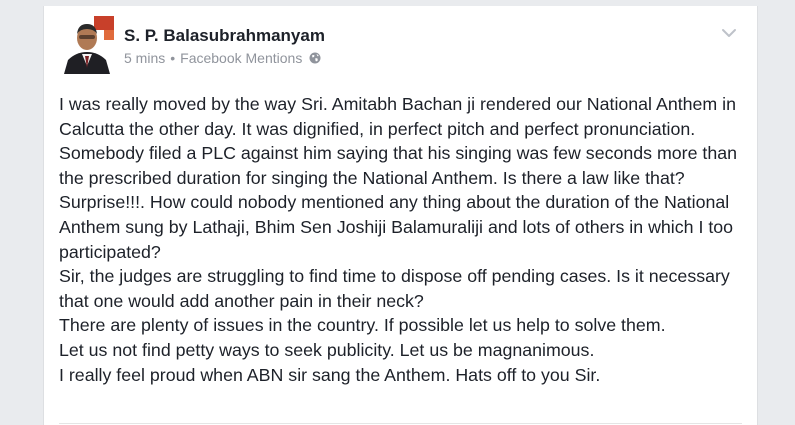 The height and width of the screenshot is (425, 795). I want to click on post-meta: 5 mins • Facebook Mentions, so click(222, 58).